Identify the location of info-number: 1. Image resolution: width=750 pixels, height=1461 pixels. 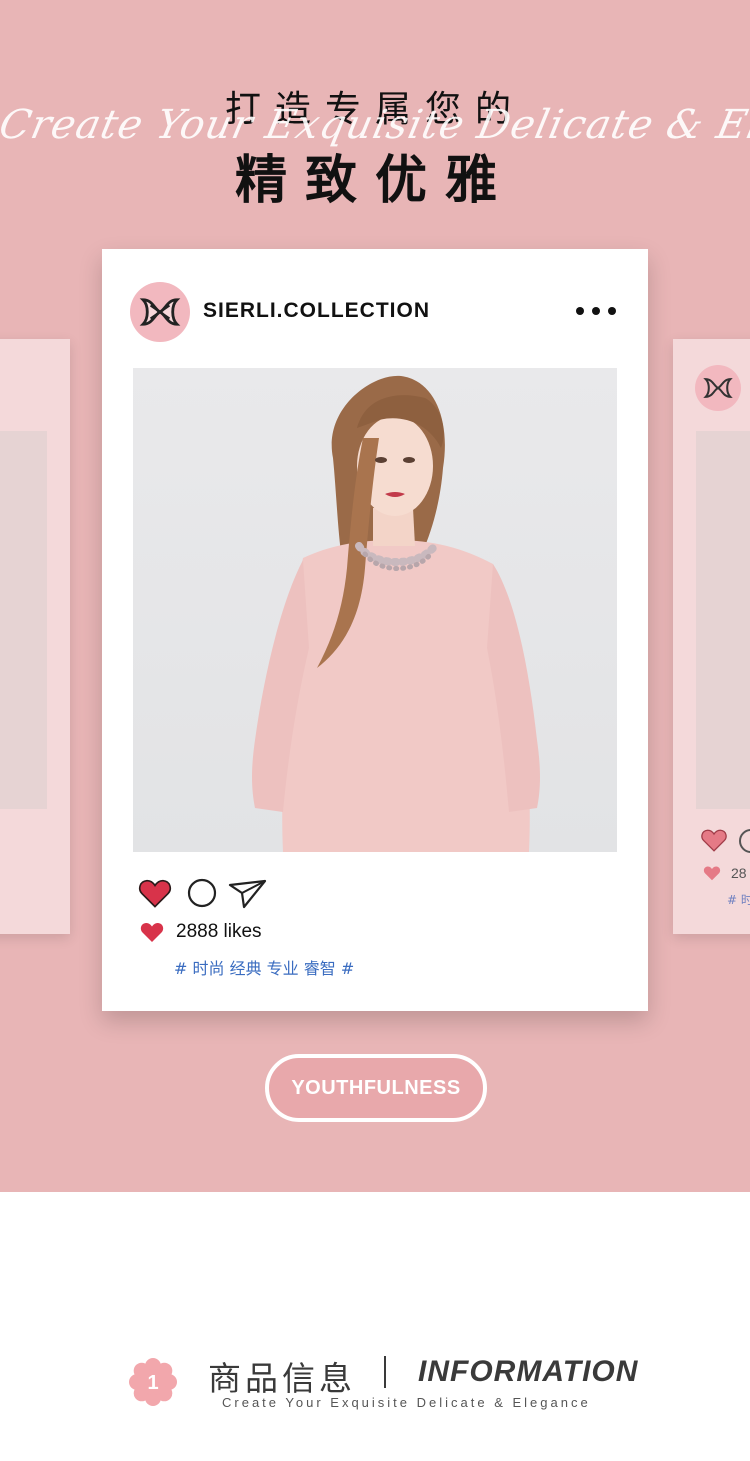
(152, 1383).